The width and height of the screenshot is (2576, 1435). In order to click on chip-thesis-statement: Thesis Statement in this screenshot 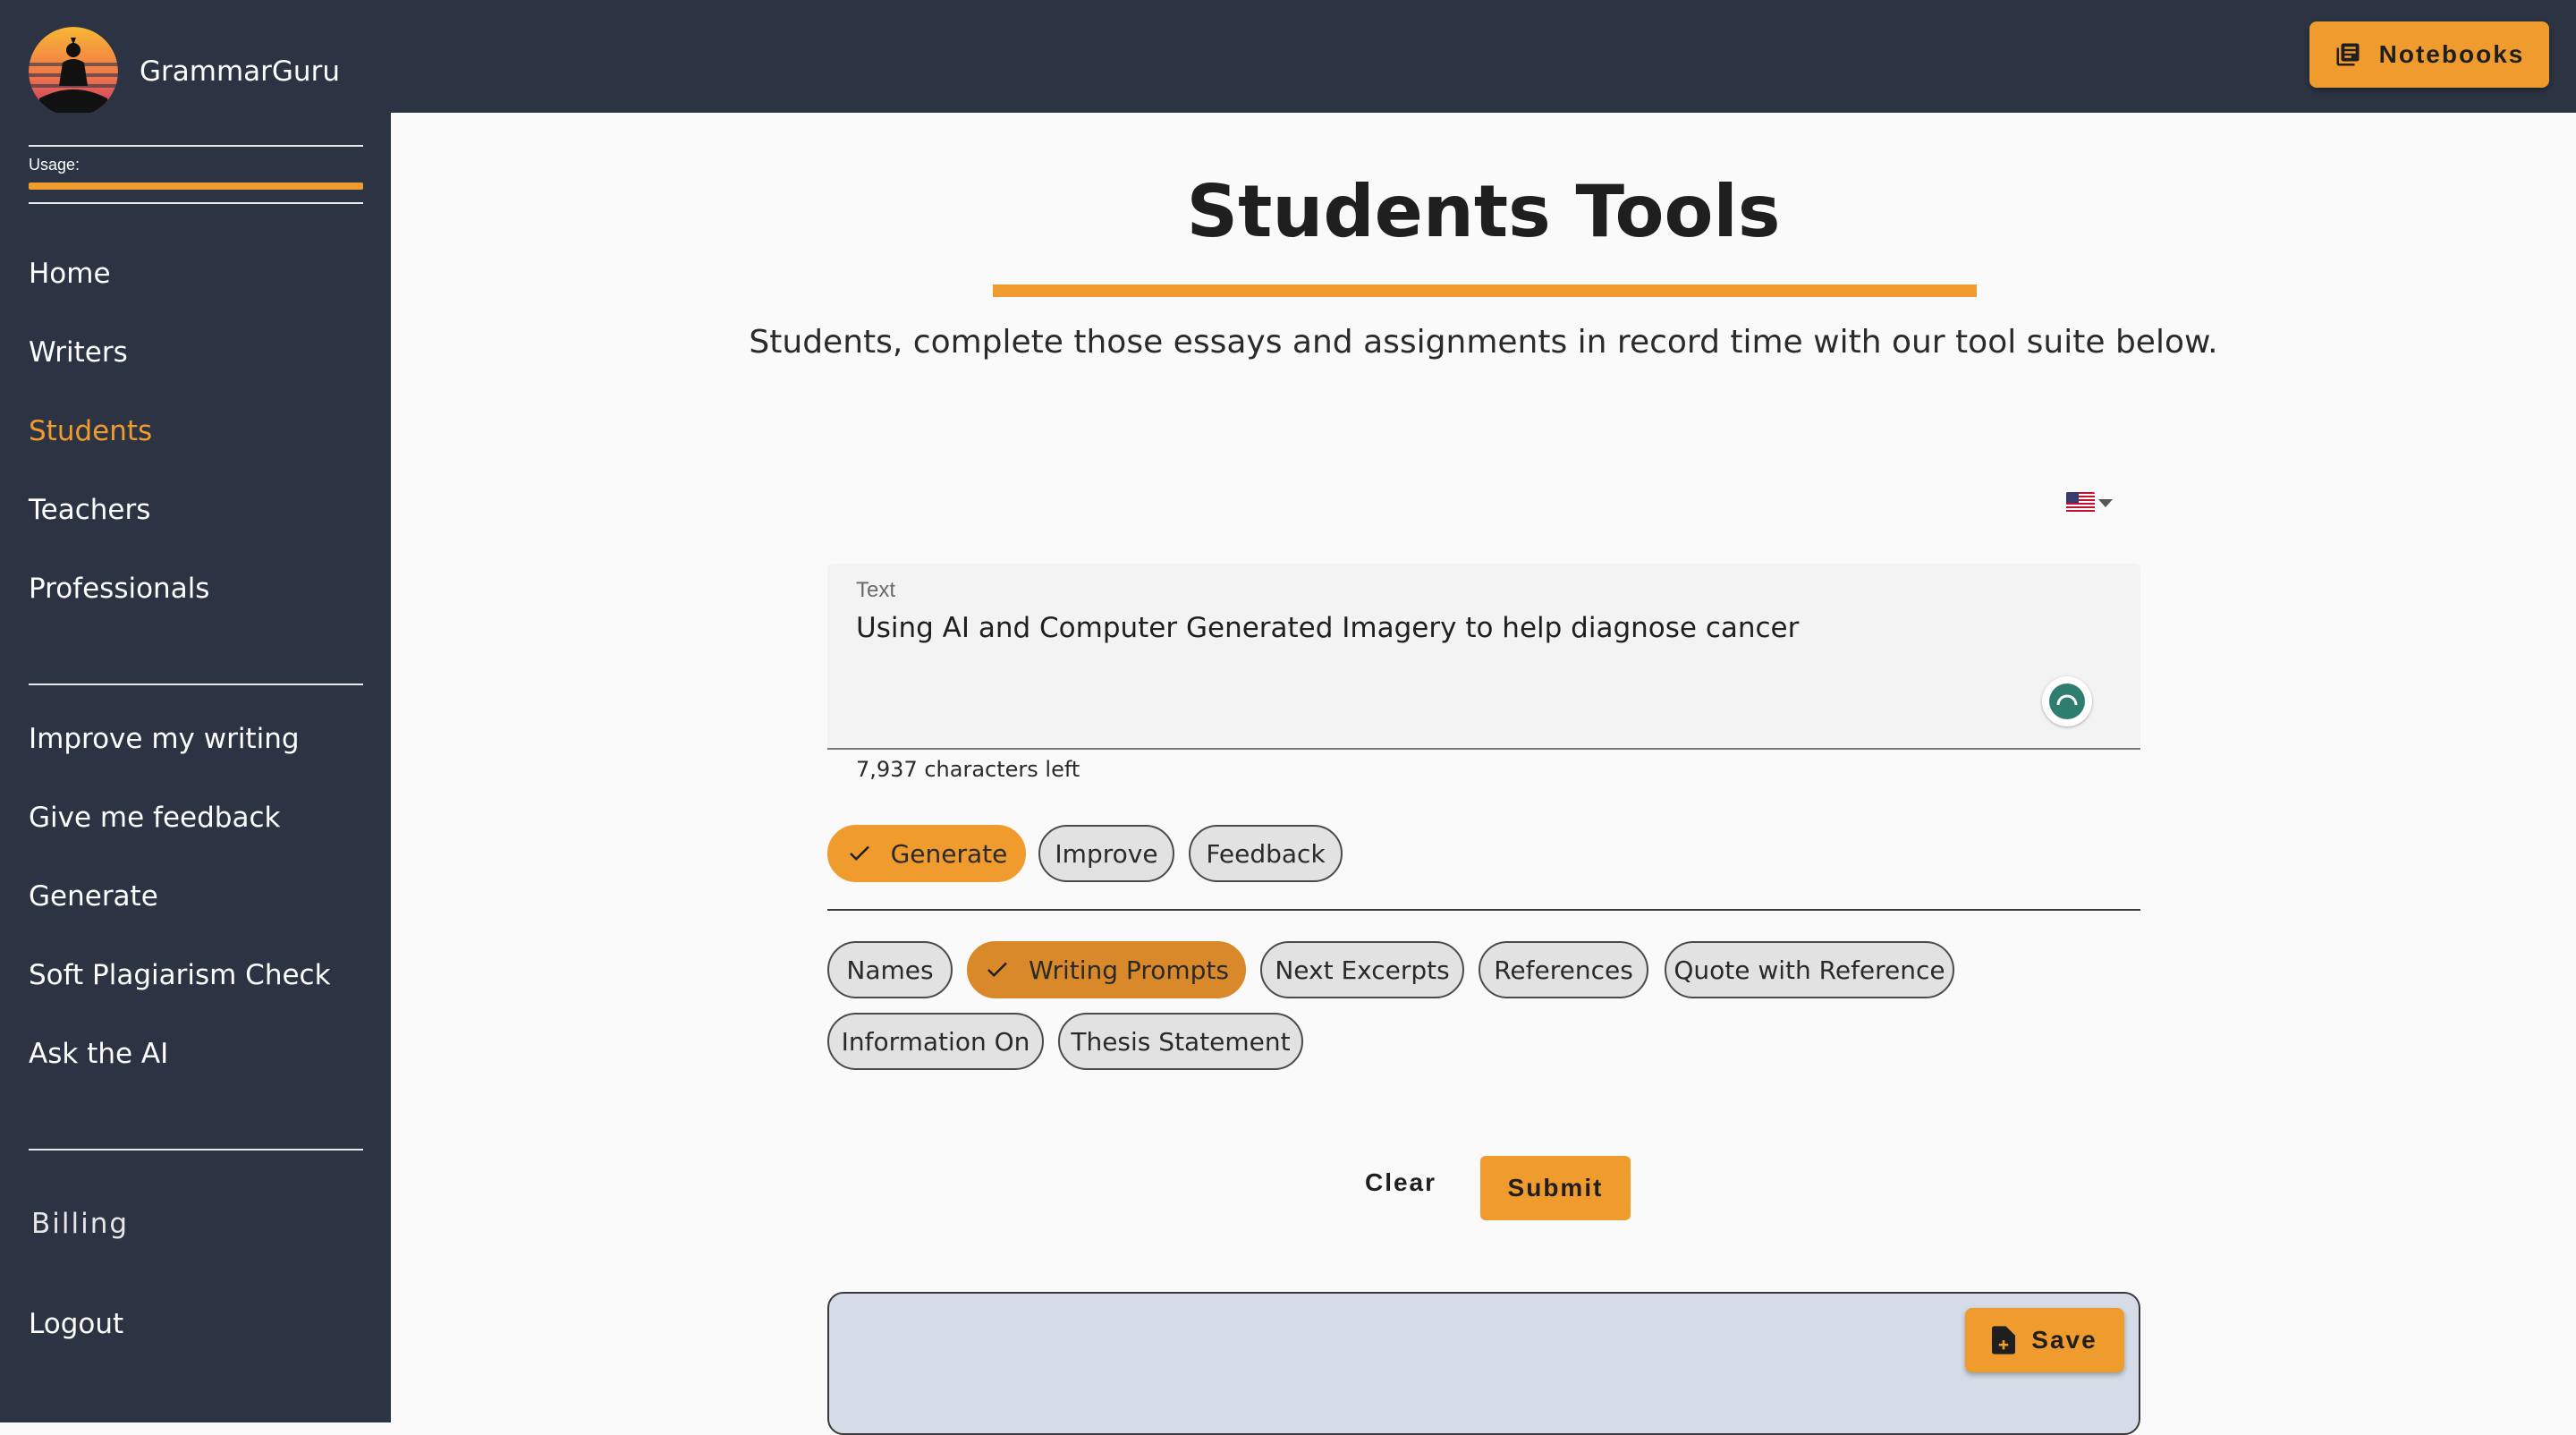, I will do `click(1180, 1041)`.